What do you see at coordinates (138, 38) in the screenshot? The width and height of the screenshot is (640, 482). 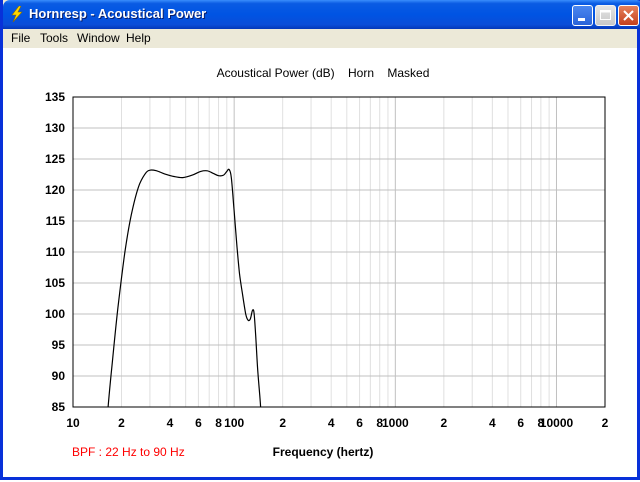 I see `menu-help: Help` at bounding box center [138, 38].